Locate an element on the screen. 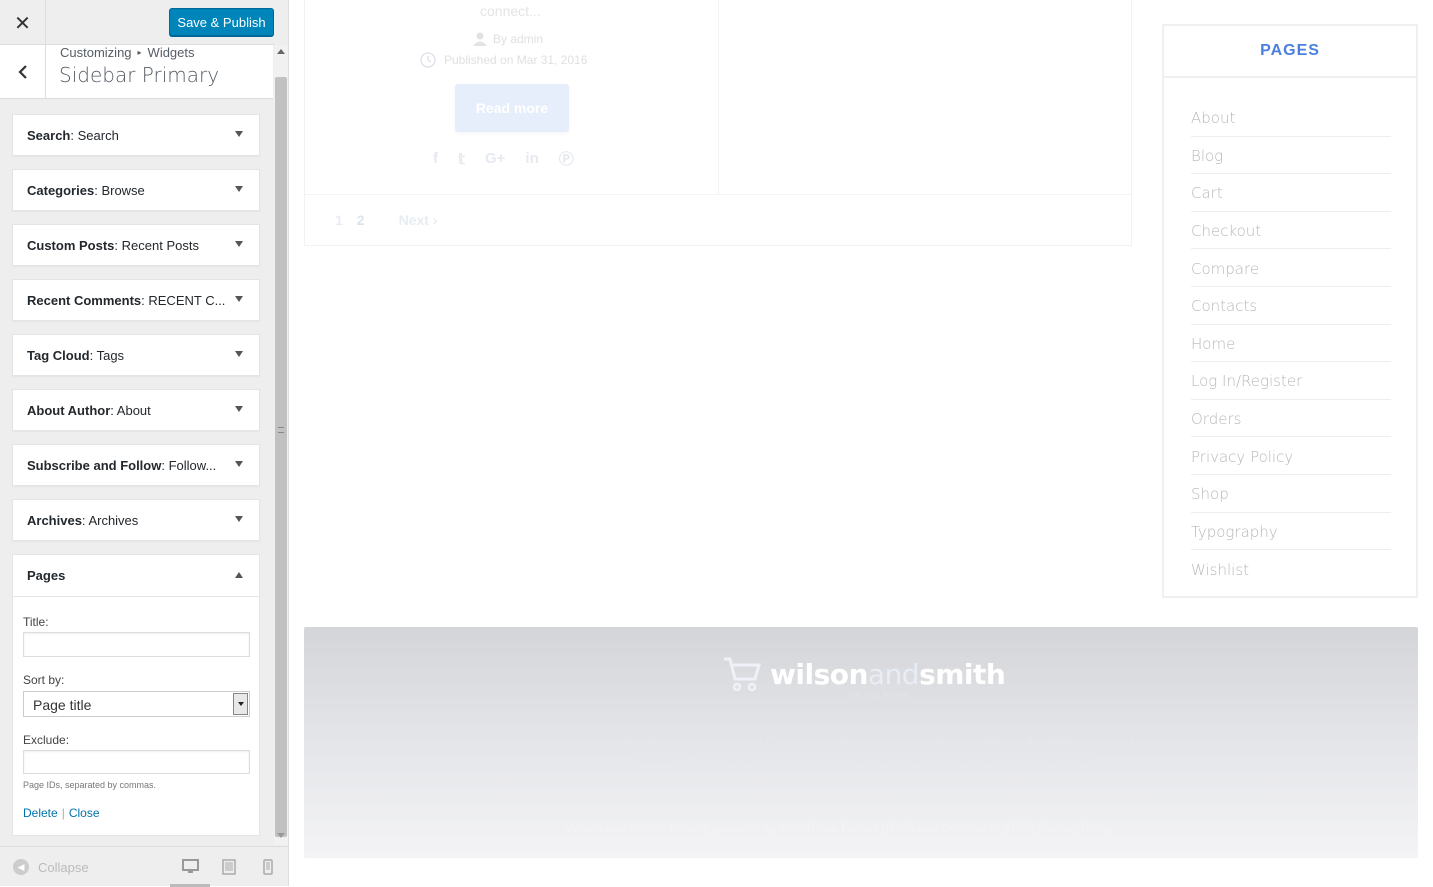  clock-icon is located at coordinates (428, 60).